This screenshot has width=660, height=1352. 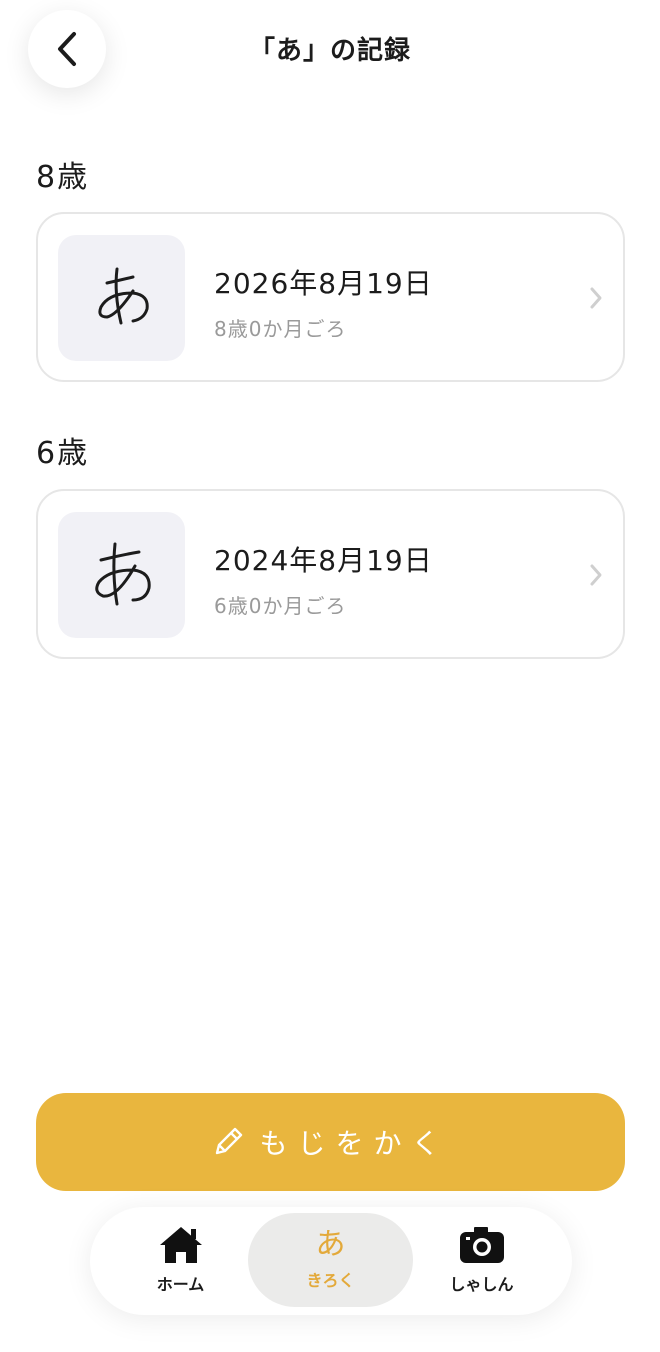 What do you see at coordinates (330, 1244) in the screenshot?
I see `hiragana-a-icon: あ` at bounding box center [330, 1244].